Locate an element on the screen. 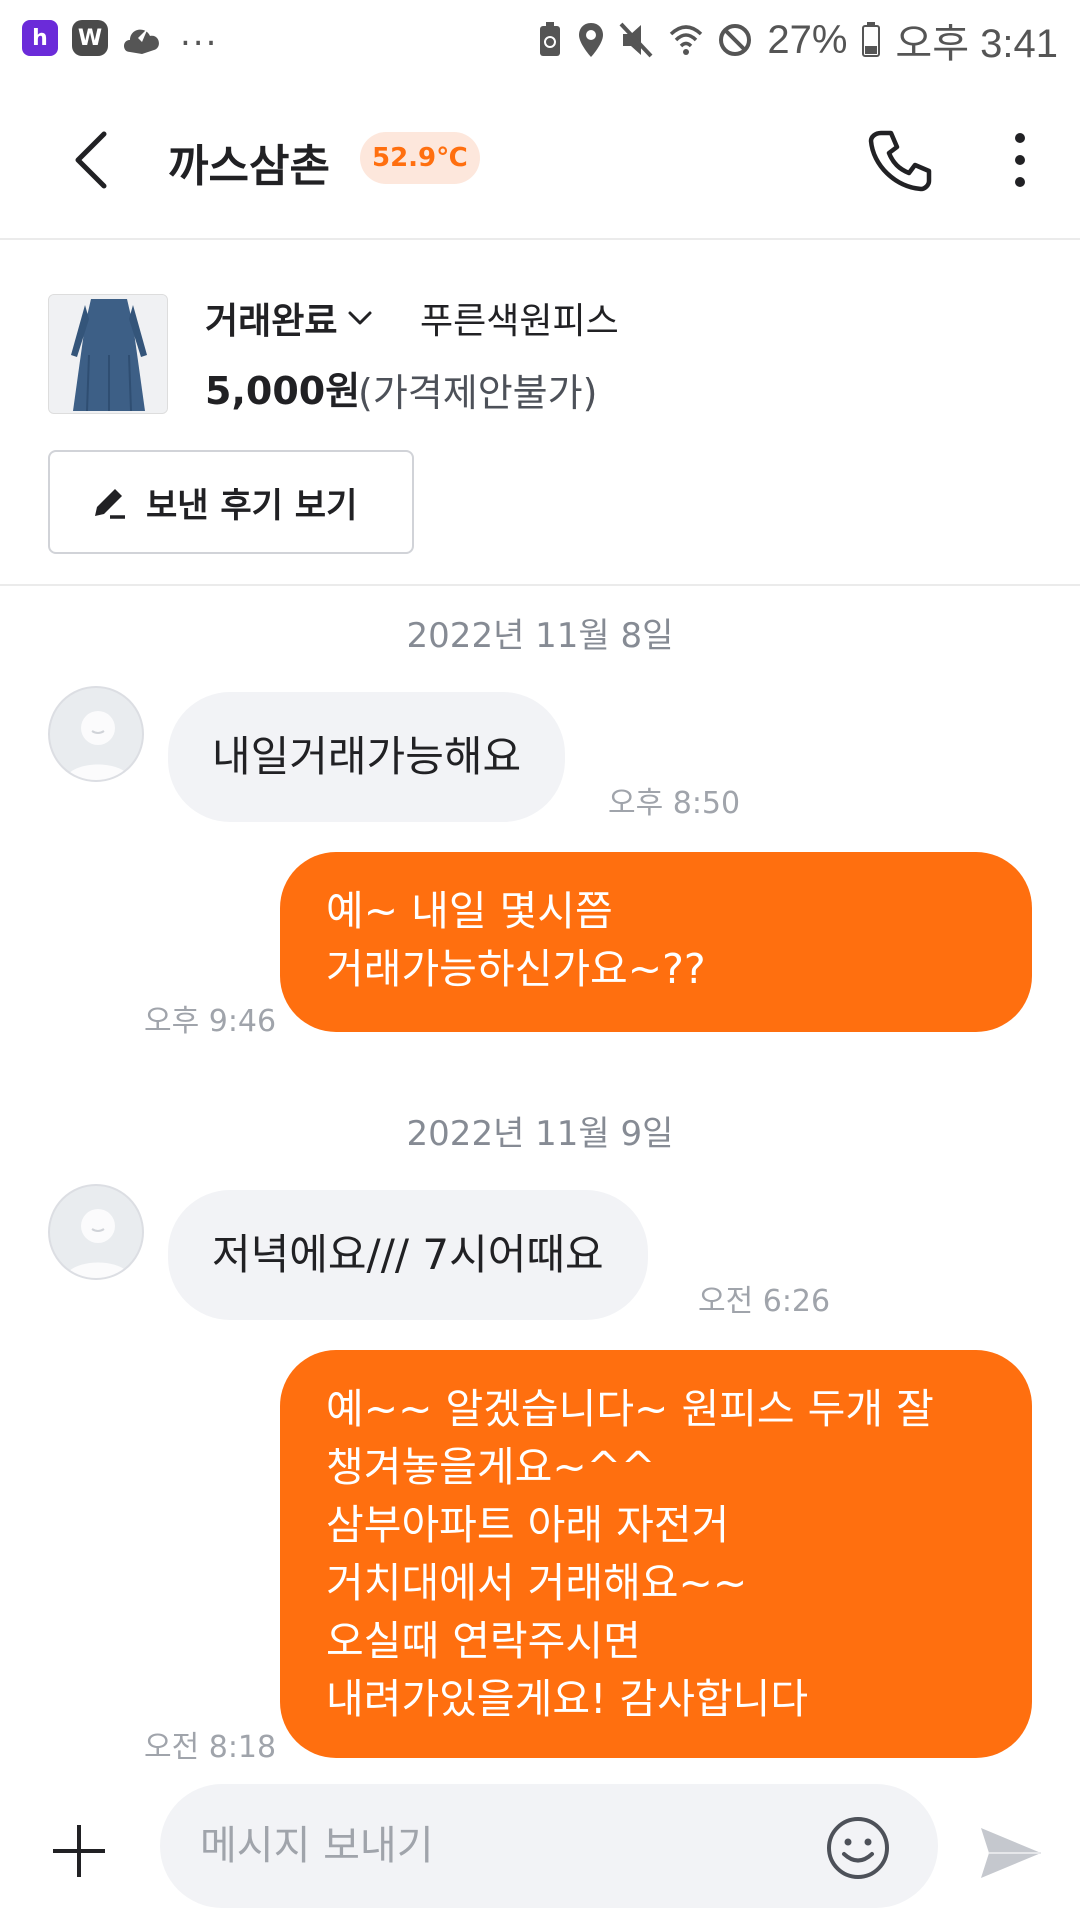 This screenshot has width=1080, height=1920. call-button is located at coordinates (900, 160).